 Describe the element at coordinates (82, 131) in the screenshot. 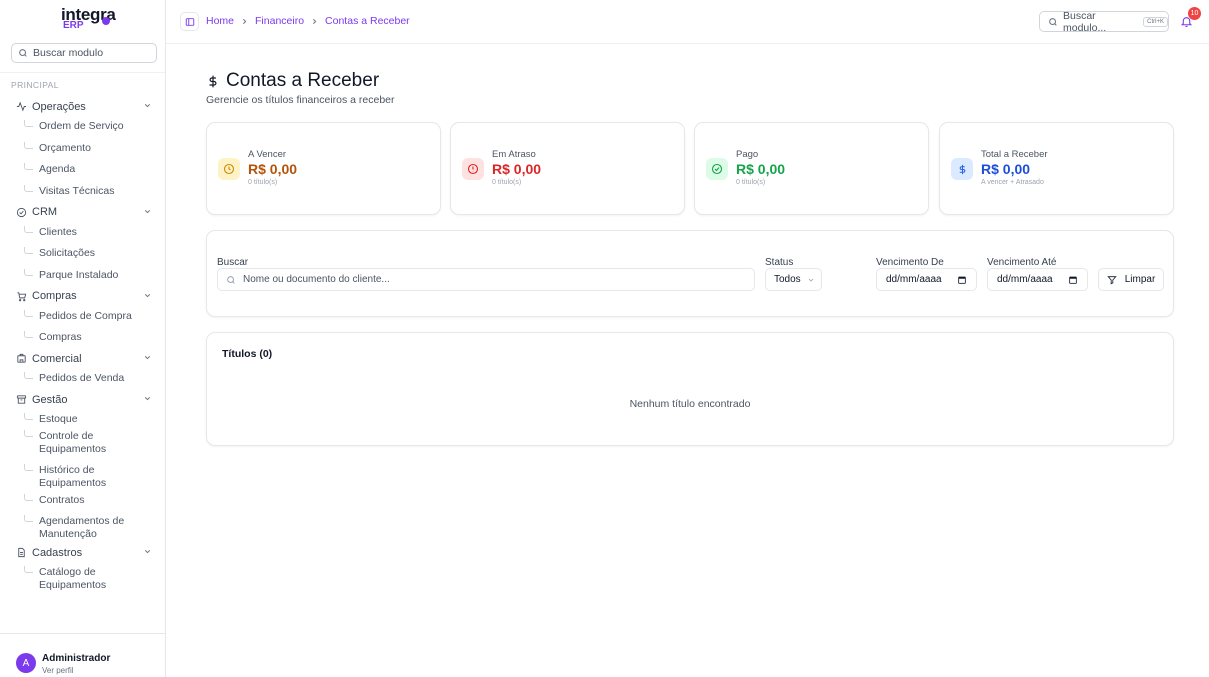

I see `sidebar-item-ordem-de-servico: Ordem de Serviço` at that location.